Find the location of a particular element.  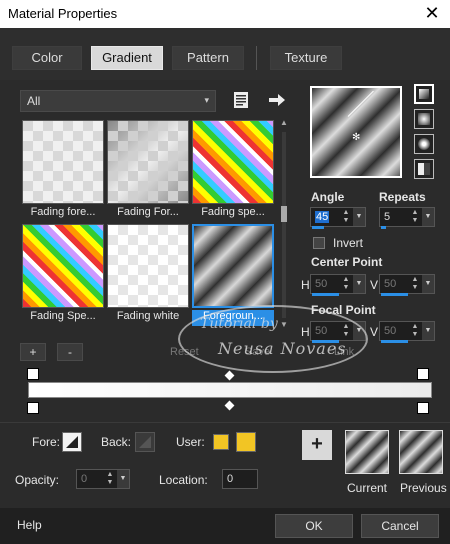

focal-v-level is located at coordinates (394, 341).